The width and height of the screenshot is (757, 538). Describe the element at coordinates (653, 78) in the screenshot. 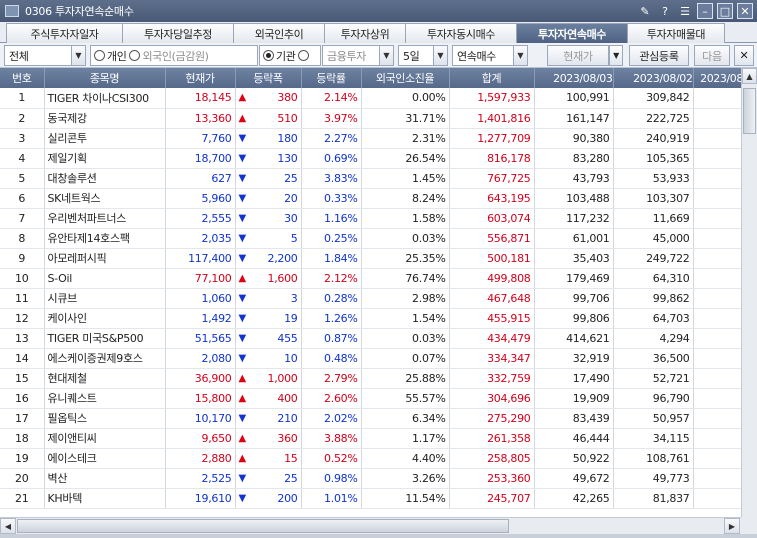

I see `header-col-date2: 2023/08/02` at that location.